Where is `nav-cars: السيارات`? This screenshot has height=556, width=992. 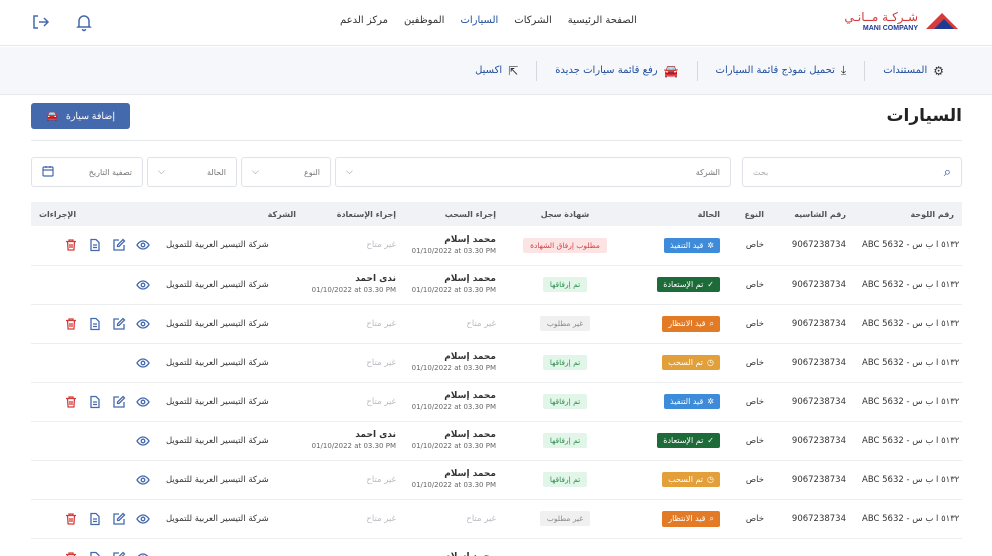
nav-cars: السيارات is located at coordinates (479, 20).